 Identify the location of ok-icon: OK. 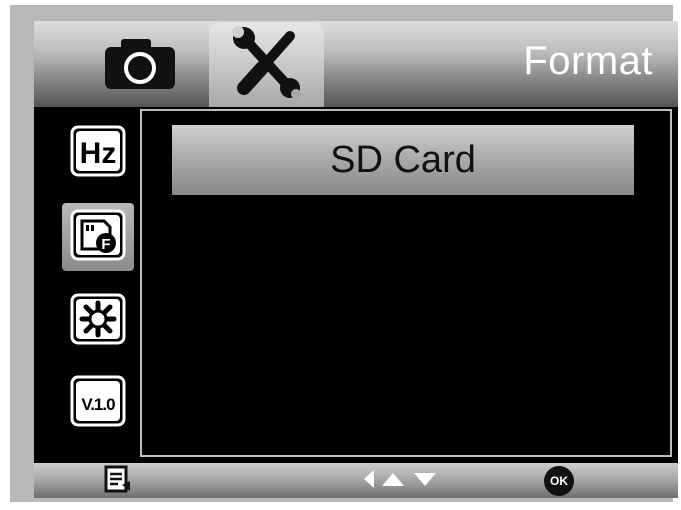
(559, 481).